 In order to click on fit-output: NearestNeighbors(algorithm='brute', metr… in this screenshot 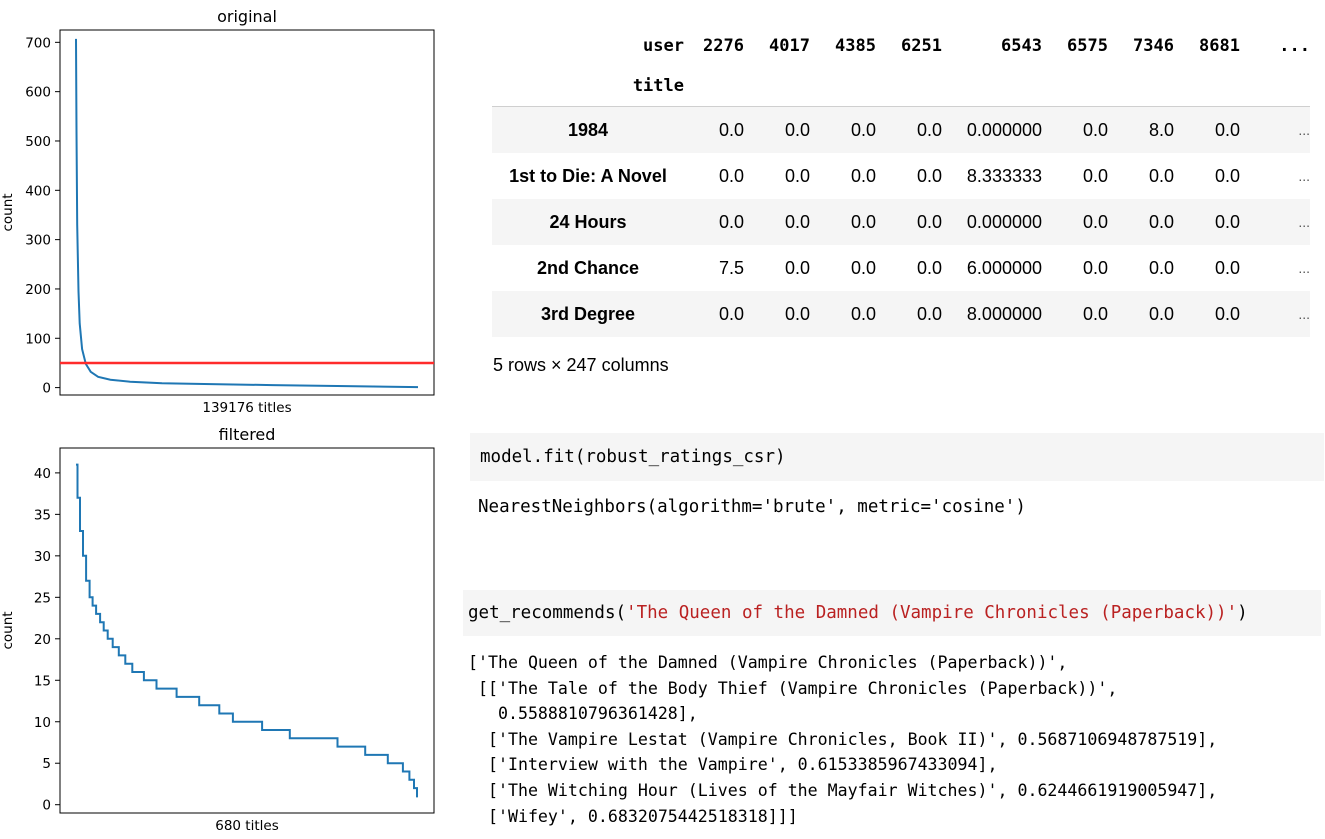, I will do `click(752, 507)`.